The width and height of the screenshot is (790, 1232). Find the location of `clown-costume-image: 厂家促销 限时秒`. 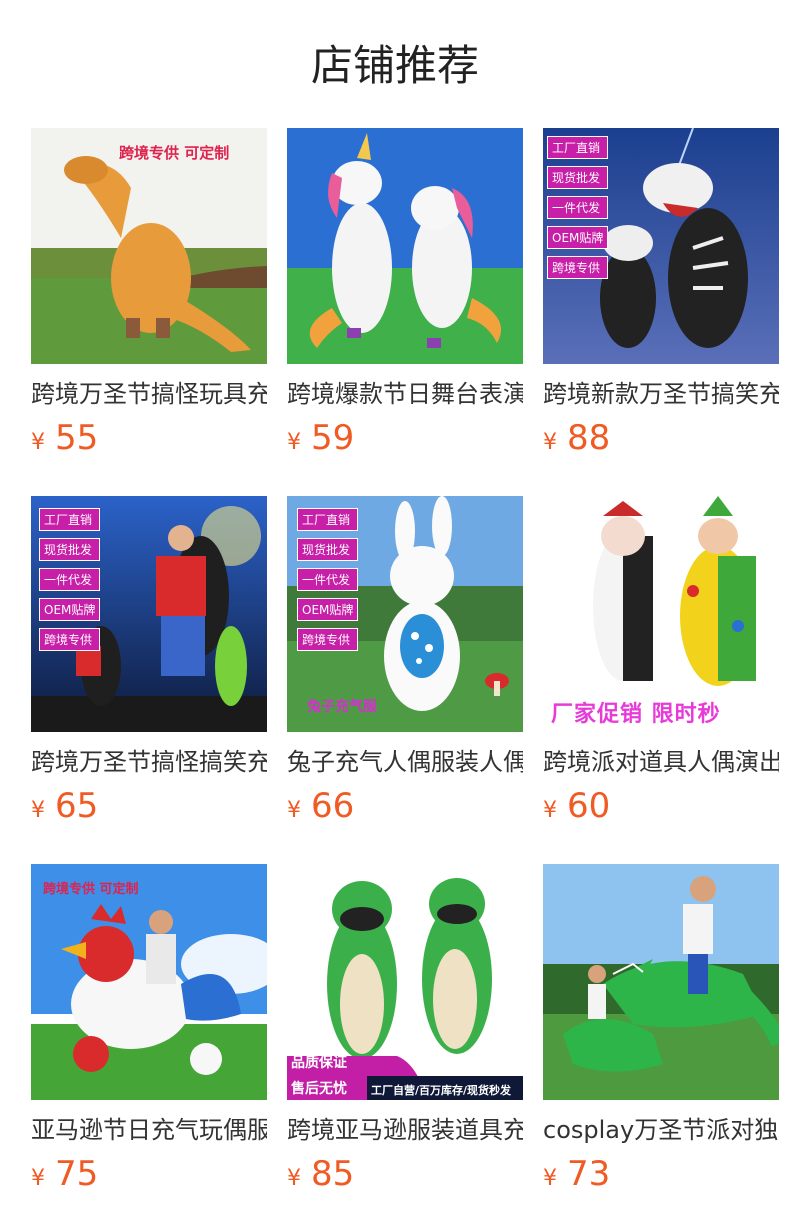

clown-costume-image: 厂家促销 限时秒 is located at coordinates (661, 614).